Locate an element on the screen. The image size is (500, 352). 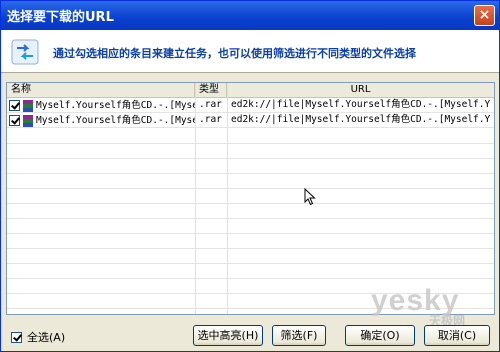
close-button: × is located at coordinates (484, 15).